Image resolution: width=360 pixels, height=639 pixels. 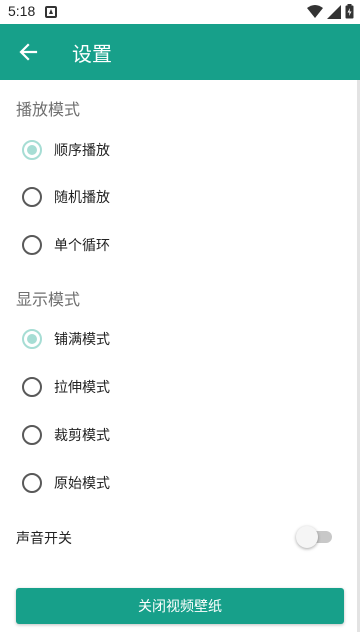 What do you see at coordinates (82, 388) in the screenshot?
I see `option-label: 拉伸模式` at bounding box center [82, 388].